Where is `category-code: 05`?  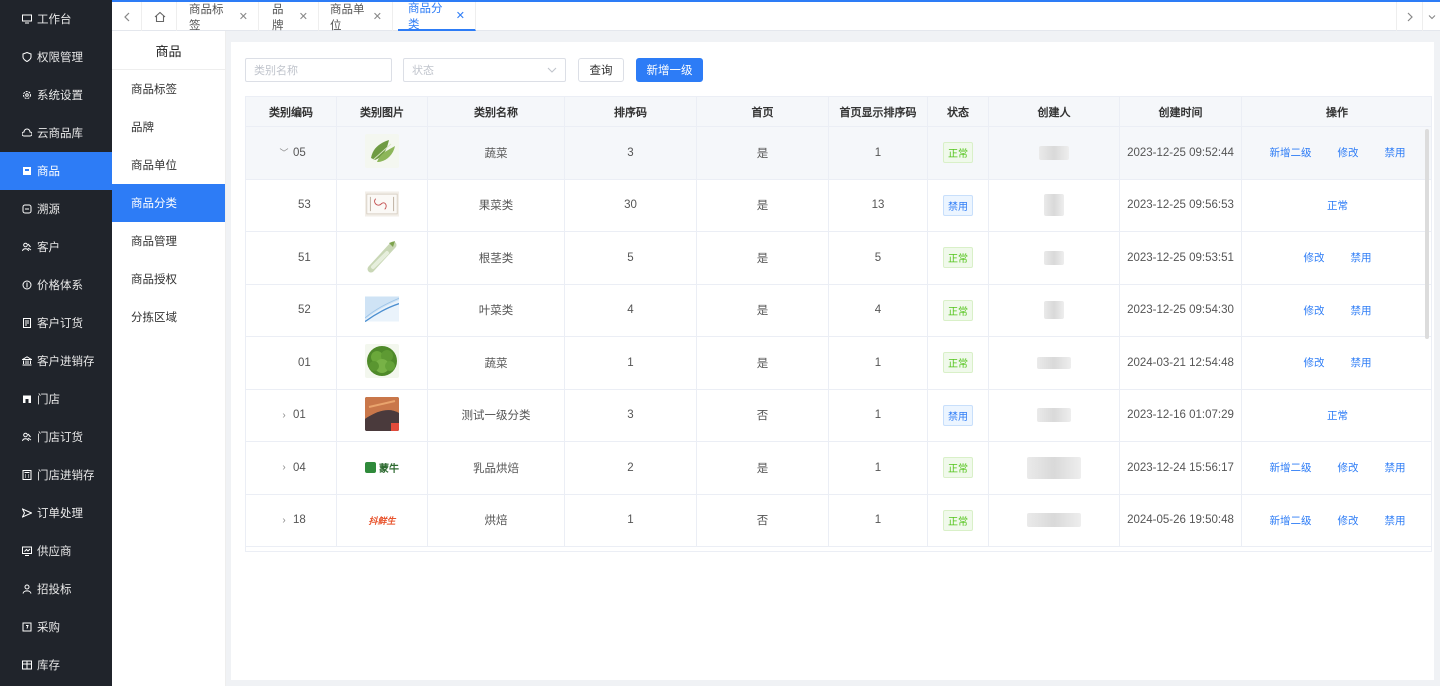
category-code: 05 is located at coordinates (299, 152).